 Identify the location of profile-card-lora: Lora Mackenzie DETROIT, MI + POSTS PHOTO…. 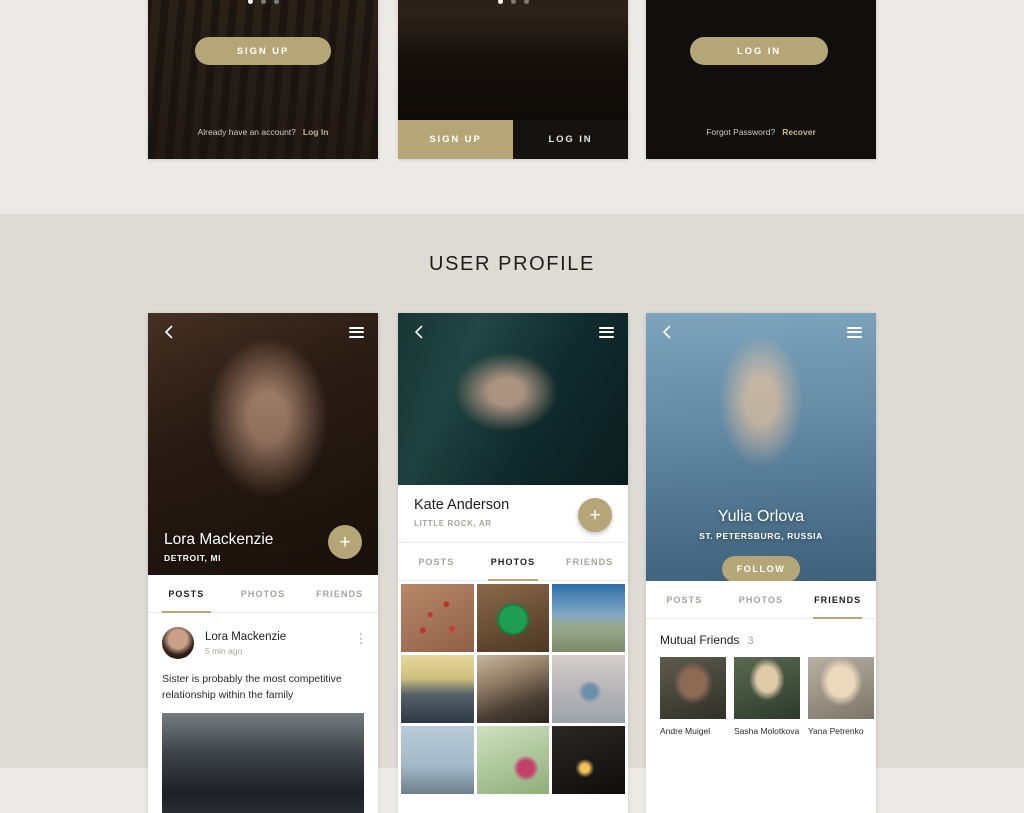
(263, 563).